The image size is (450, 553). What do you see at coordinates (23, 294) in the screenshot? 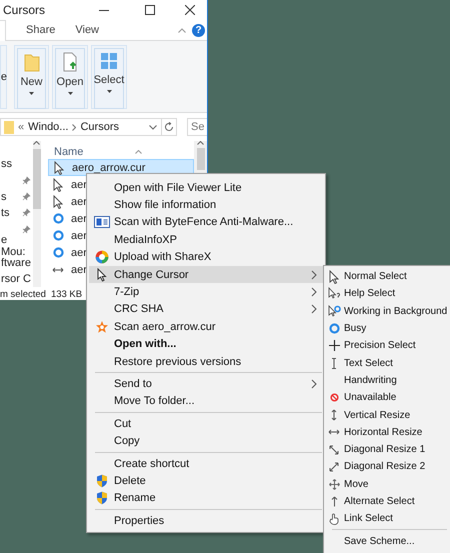
I see `status-text: m selected` at bounding box center [23, 294].